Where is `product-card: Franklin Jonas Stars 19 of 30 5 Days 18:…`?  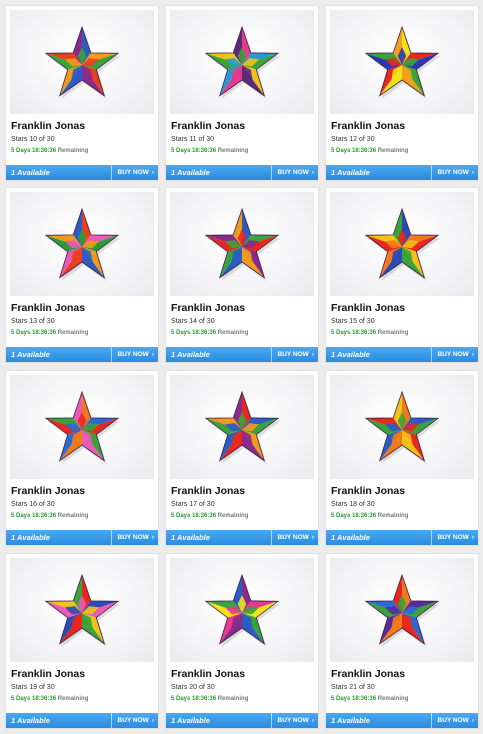 product-card: Franklin Jonas Stars 19 of 30 5 Days 18:… is located at coordinates (82, 641).